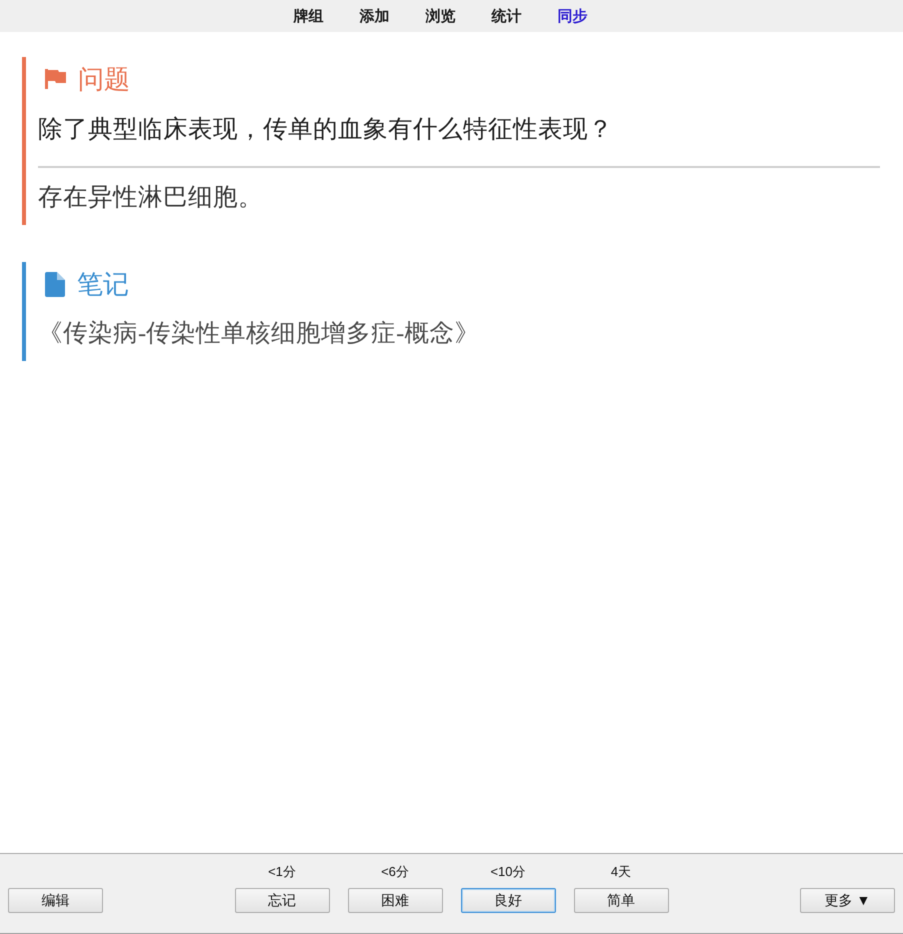 The height and width of the screenshot is (934, 903). Describe the element at coordinates (104, 79) in the screenshot. I see `card-title: 问题` at that location.